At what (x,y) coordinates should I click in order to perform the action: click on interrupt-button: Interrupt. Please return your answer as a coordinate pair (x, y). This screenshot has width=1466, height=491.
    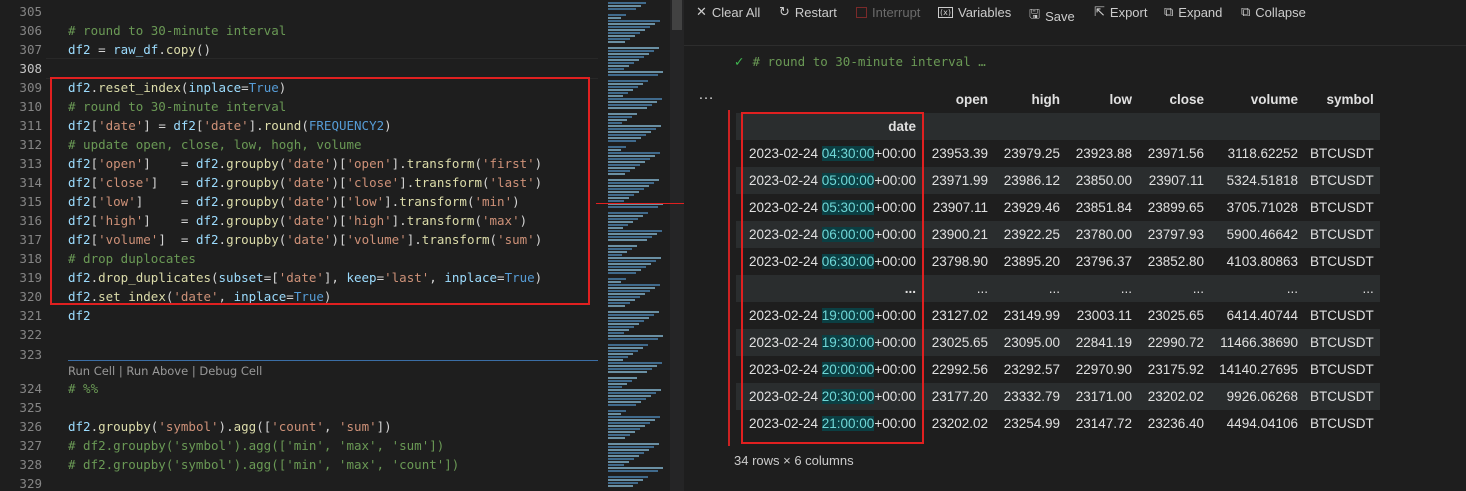
    Looking at the image, I should click on (888, 12).